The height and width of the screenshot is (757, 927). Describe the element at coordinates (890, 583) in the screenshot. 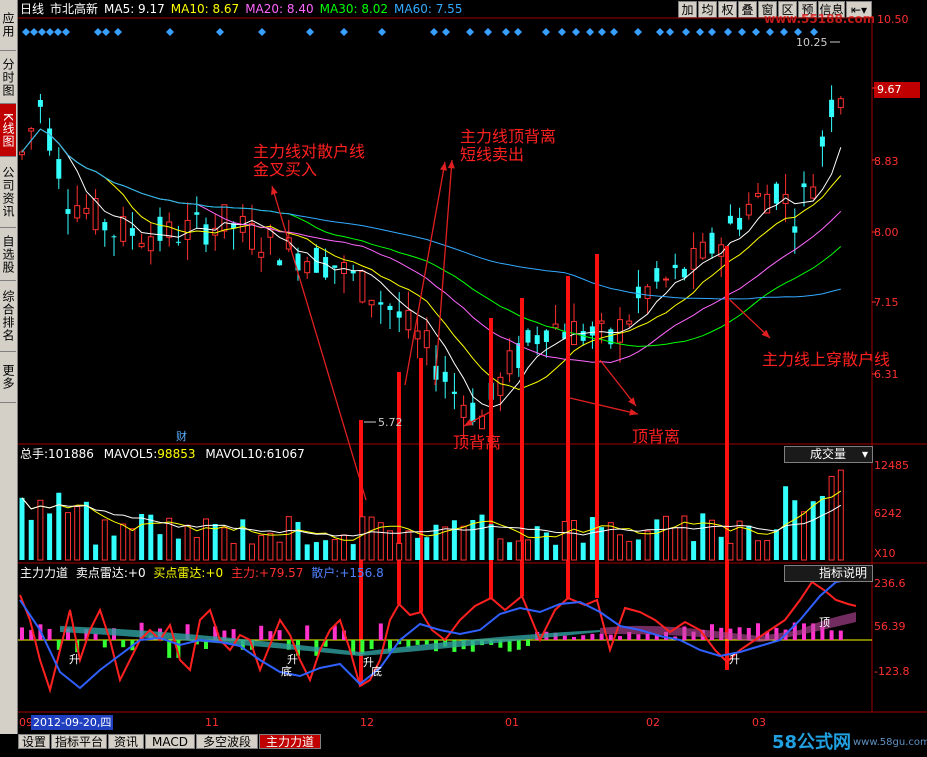

I see `indicator-axis-label: 236.6` at that location.